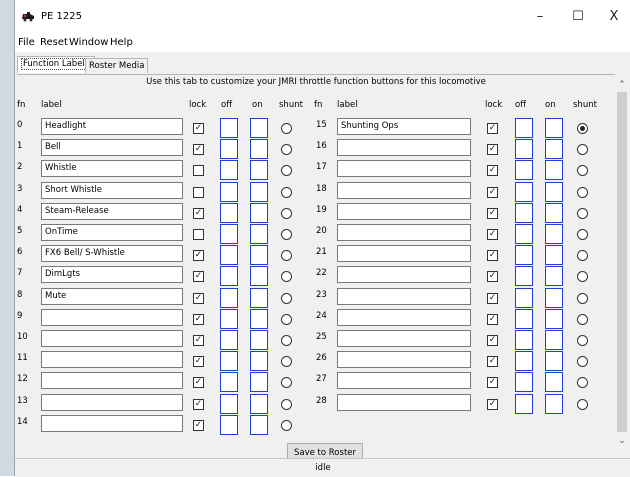 The image size is (630, 477). I want to click on function-label-input: Whistle, so click(112, 169).